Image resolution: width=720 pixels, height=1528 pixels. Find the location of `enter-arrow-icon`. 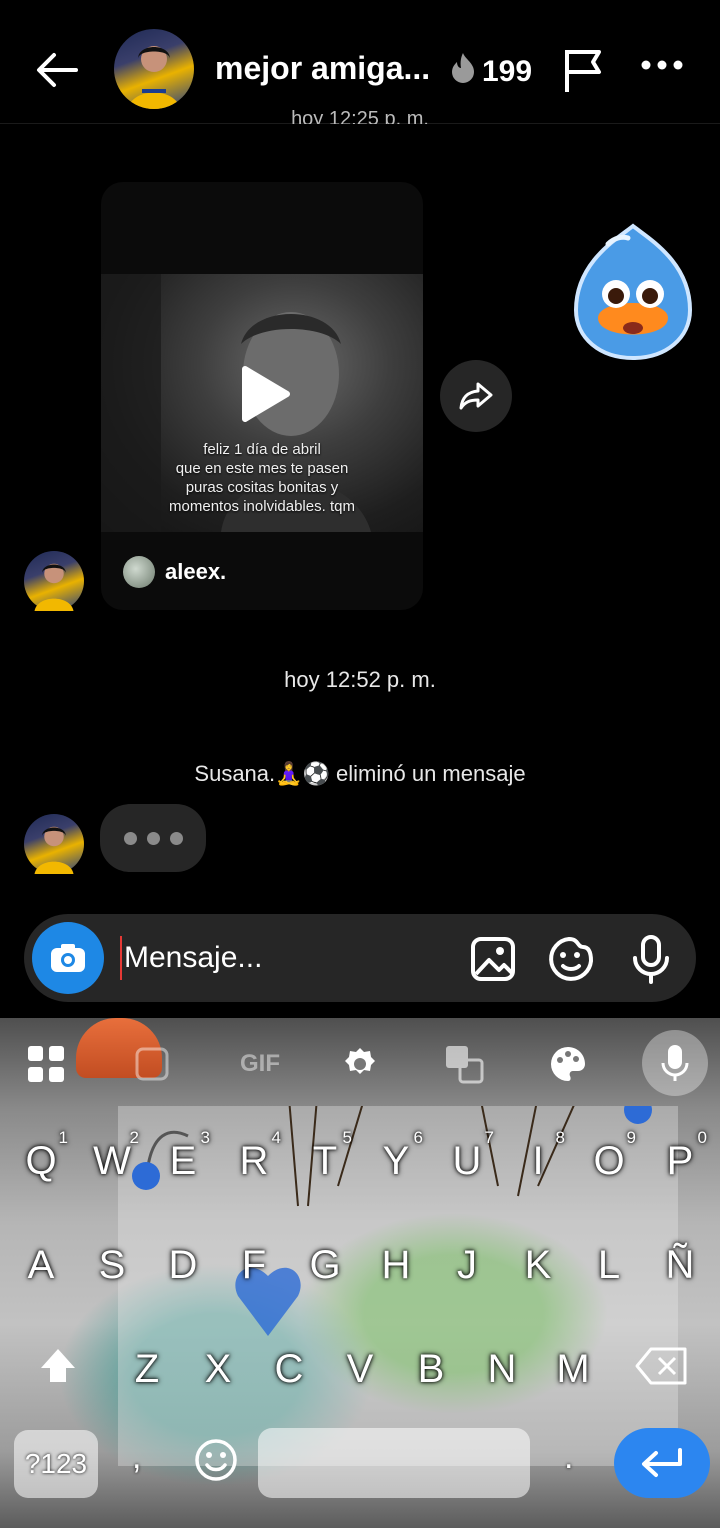

enter-arrow-icon is located at coordinates (662, 1462).